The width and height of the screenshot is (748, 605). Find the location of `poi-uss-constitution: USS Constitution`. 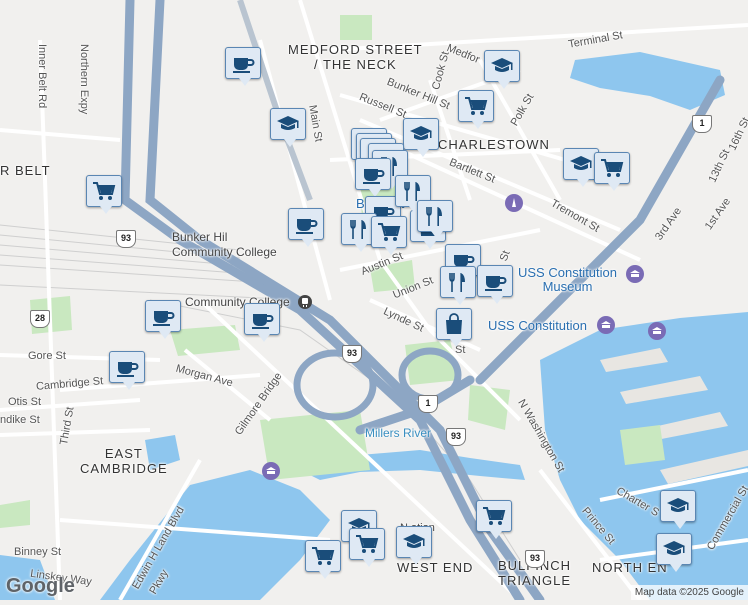

poi-uss-constitution: USS Constitution is located at coordinates (537, 325).